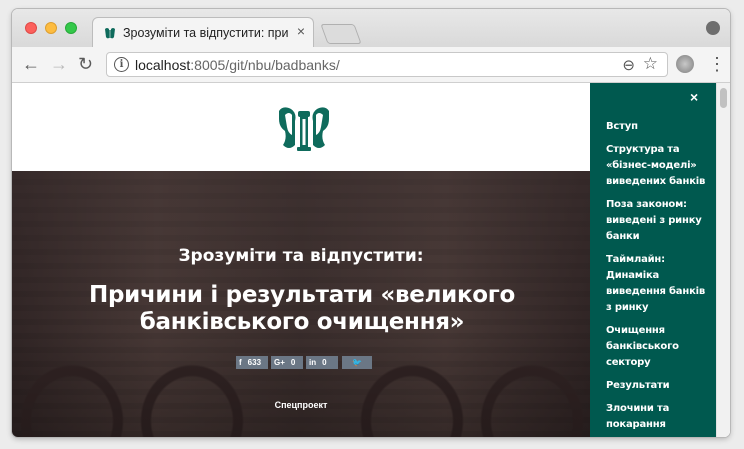 The height and width of the screenshot is (449, 744). What do you see at coordinates (110, 33) in the screenshot?
I see `nbu-favicon-icon` at bounding box center [110, 33].